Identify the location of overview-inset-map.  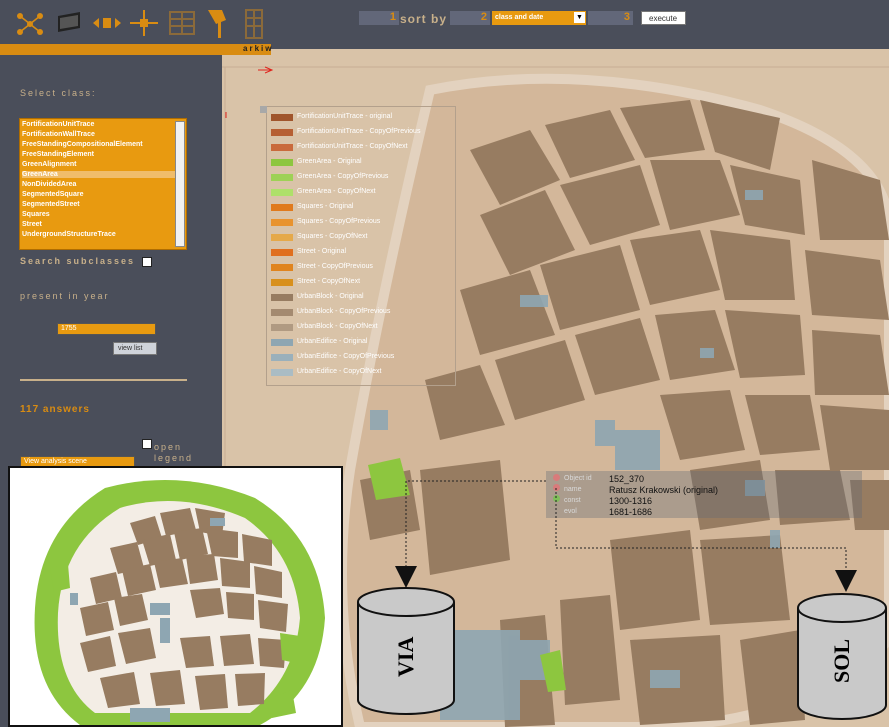
(175, 596).